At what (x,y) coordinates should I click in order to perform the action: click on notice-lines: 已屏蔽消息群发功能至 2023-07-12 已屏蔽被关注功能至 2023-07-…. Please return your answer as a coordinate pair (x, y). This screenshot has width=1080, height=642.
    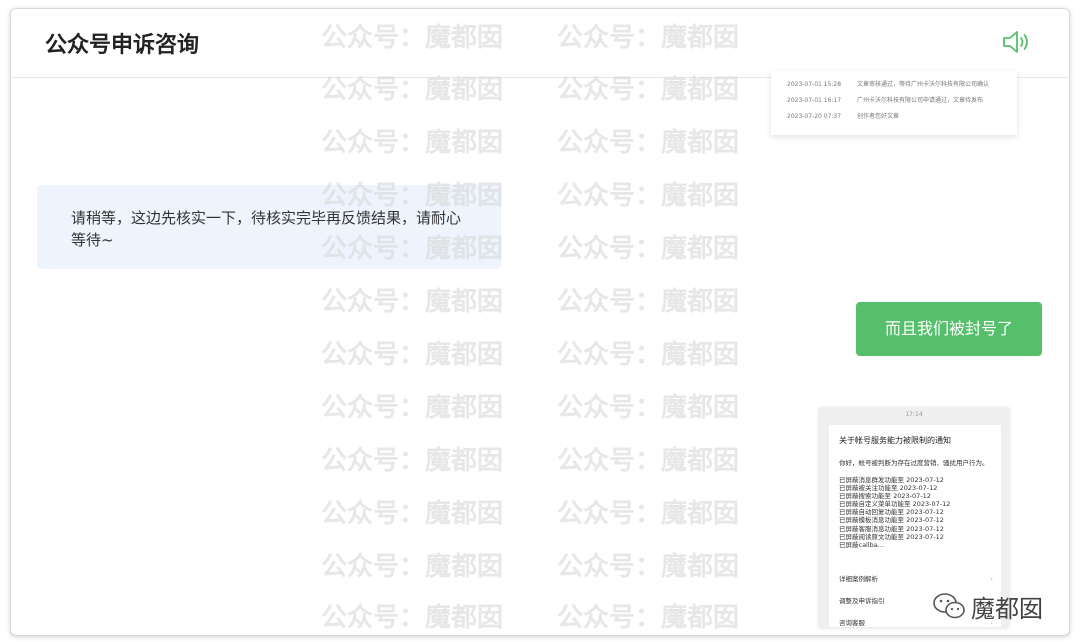
    Looking at the image, I should click on (894, 512).